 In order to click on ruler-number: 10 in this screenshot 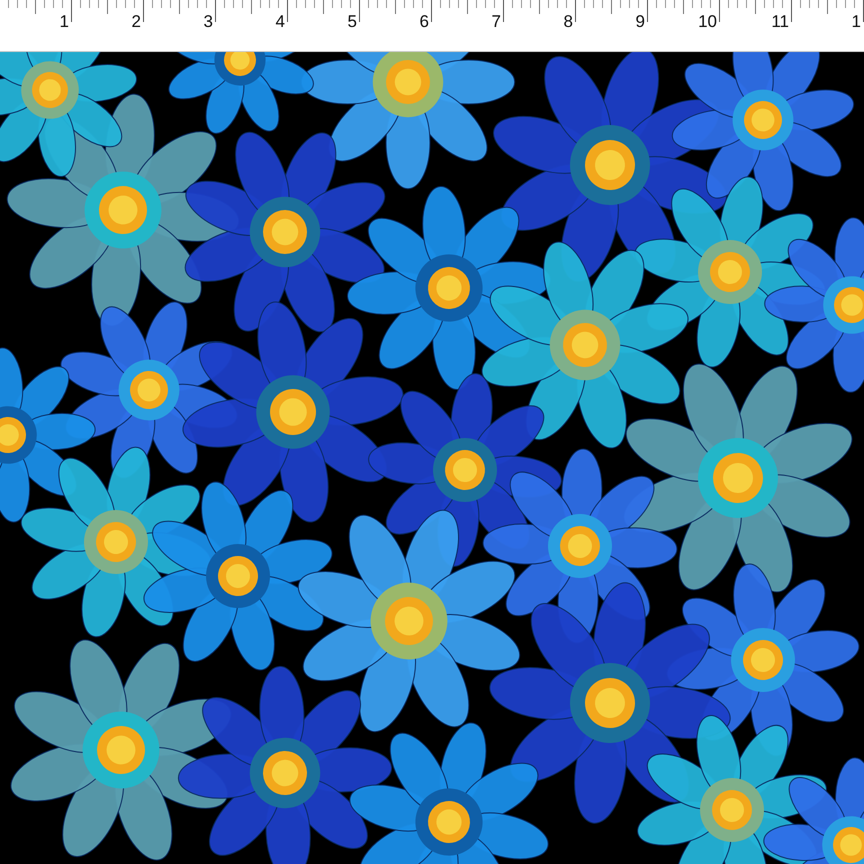, I will do `click(707, 22)`.